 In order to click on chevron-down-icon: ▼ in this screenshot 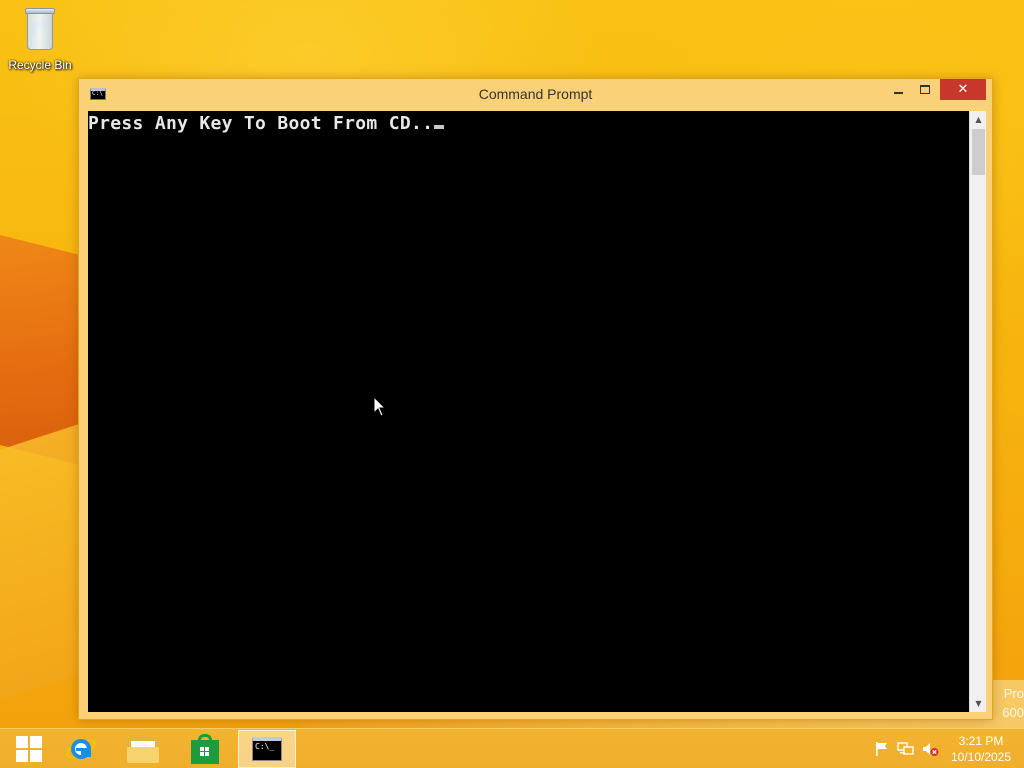, I will do `click(978, 703)`.